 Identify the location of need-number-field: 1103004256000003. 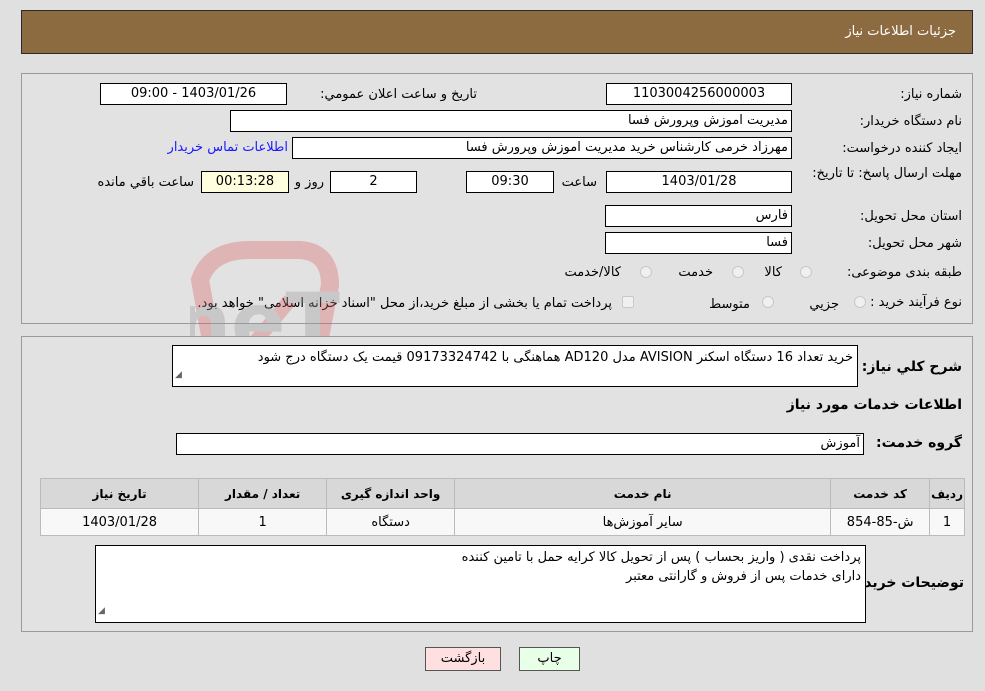
(699, 94).